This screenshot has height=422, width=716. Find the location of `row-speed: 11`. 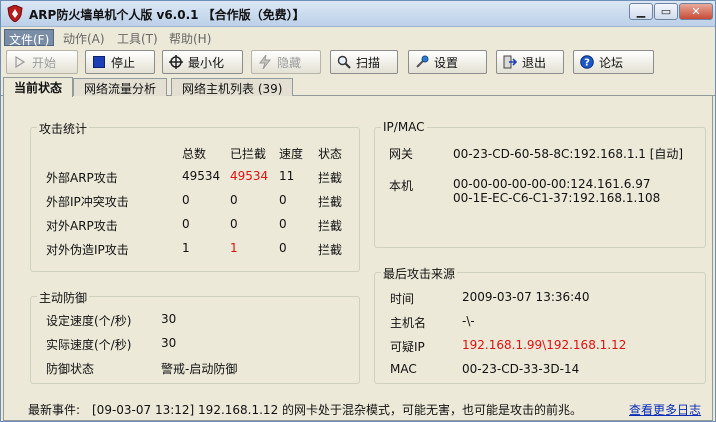

row-speed: 11 is located at coordinates (287, 176).